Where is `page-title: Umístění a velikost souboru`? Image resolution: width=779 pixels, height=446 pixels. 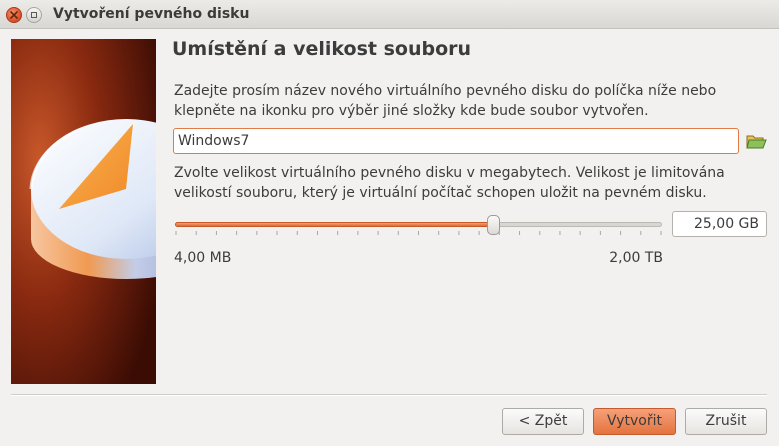 page-title: Umístění a velikost souboru is located at coordinates (322, 49).